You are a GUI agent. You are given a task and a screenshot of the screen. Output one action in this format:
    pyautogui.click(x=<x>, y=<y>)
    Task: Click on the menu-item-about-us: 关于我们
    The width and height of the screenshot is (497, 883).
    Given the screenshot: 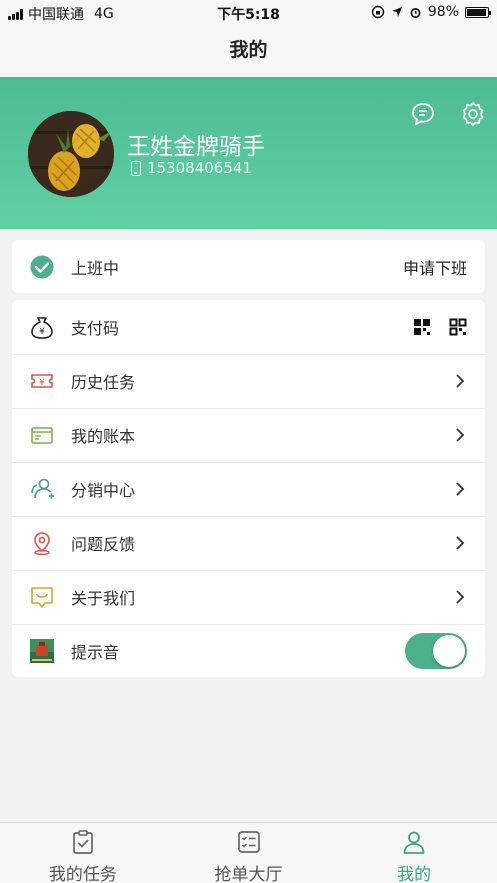 What is the action you would take?
    pyautogui.click(x=248, y=597)
    